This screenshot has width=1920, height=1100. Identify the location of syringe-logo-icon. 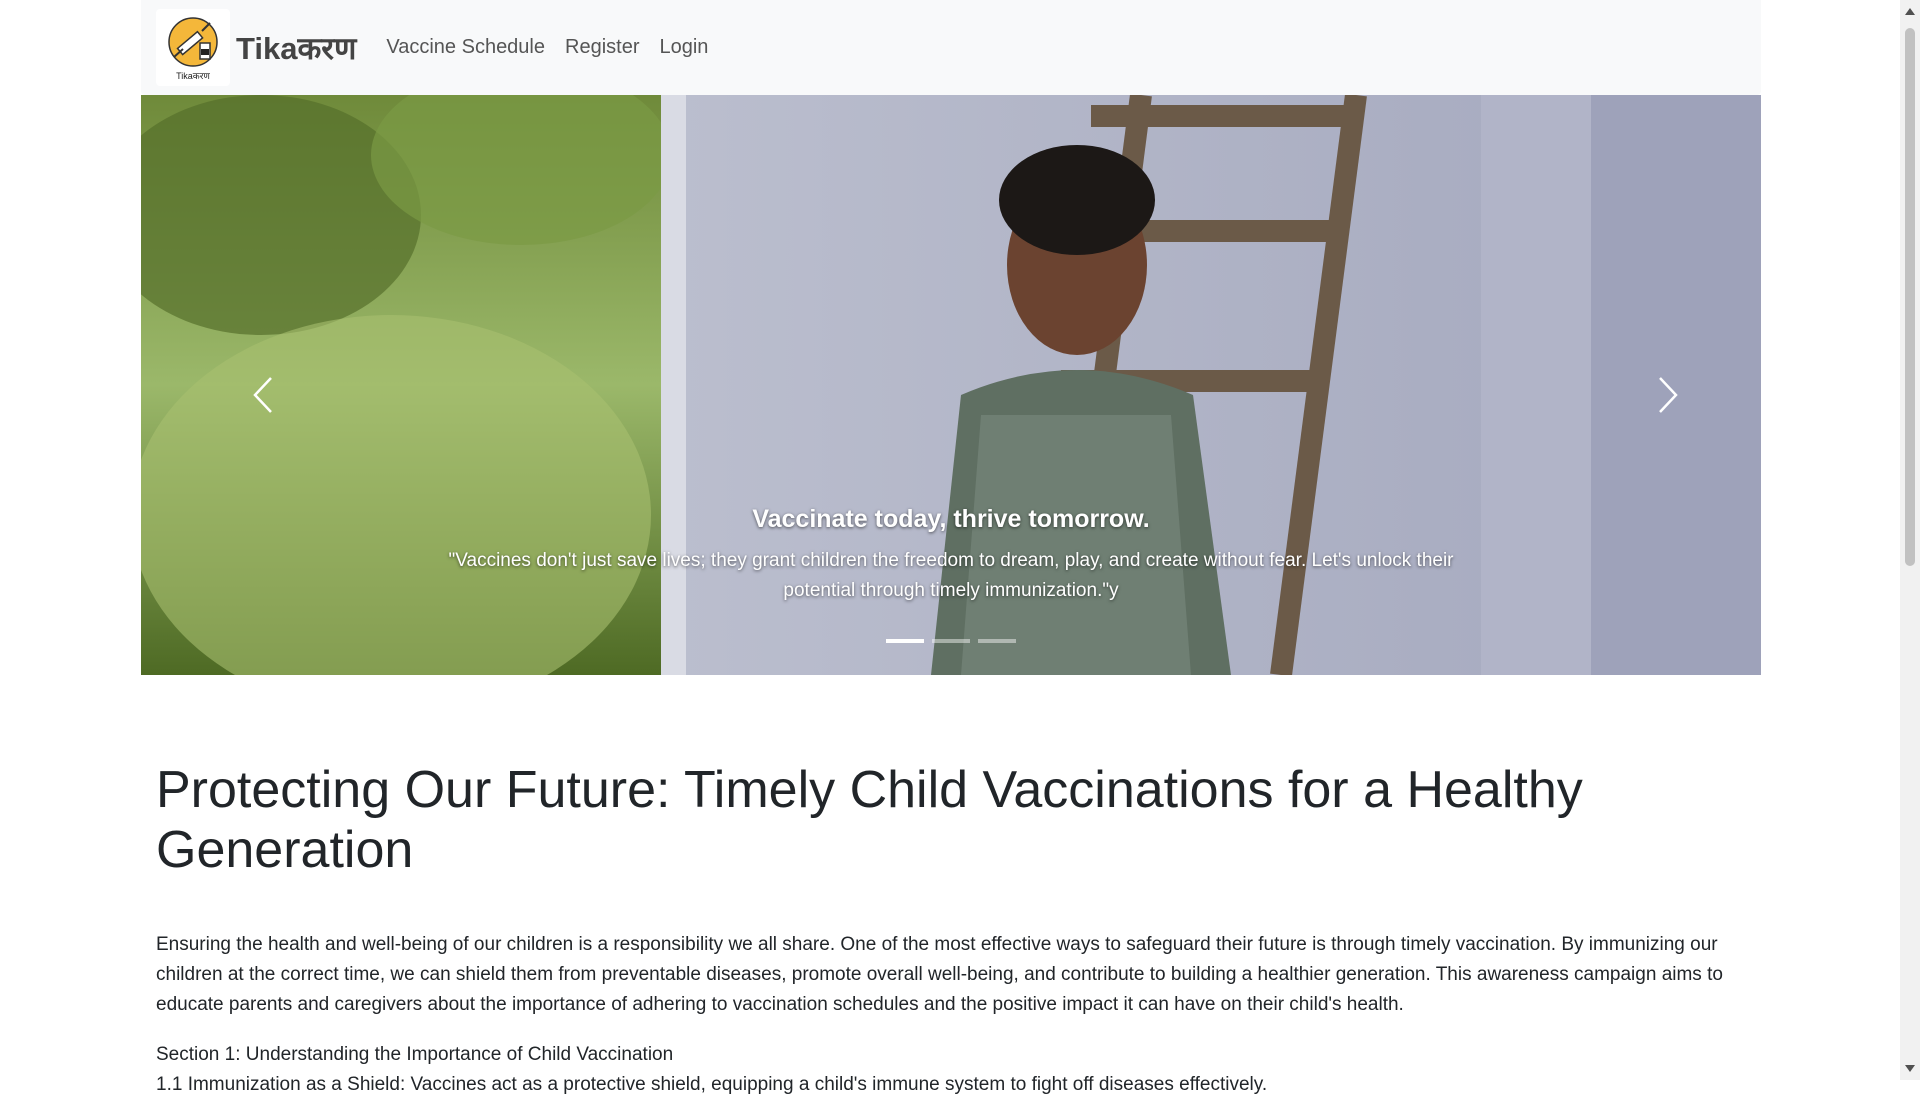
(193, 42).